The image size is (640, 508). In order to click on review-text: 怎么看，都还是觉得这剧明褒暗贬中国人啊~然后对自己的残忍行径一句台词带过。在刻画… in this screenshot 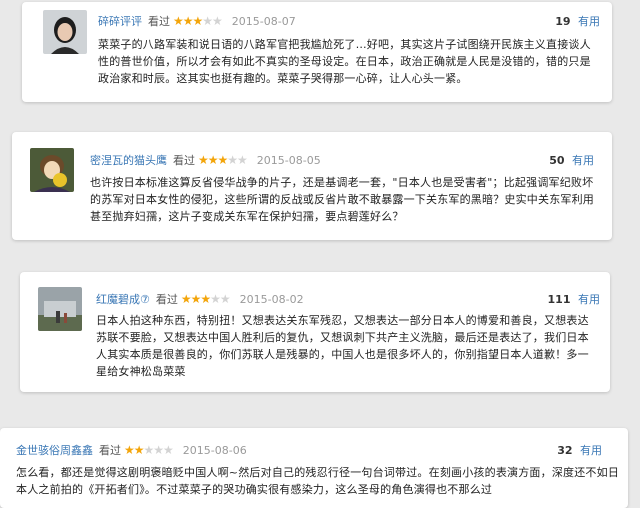, I will do `click(318, 481)`.